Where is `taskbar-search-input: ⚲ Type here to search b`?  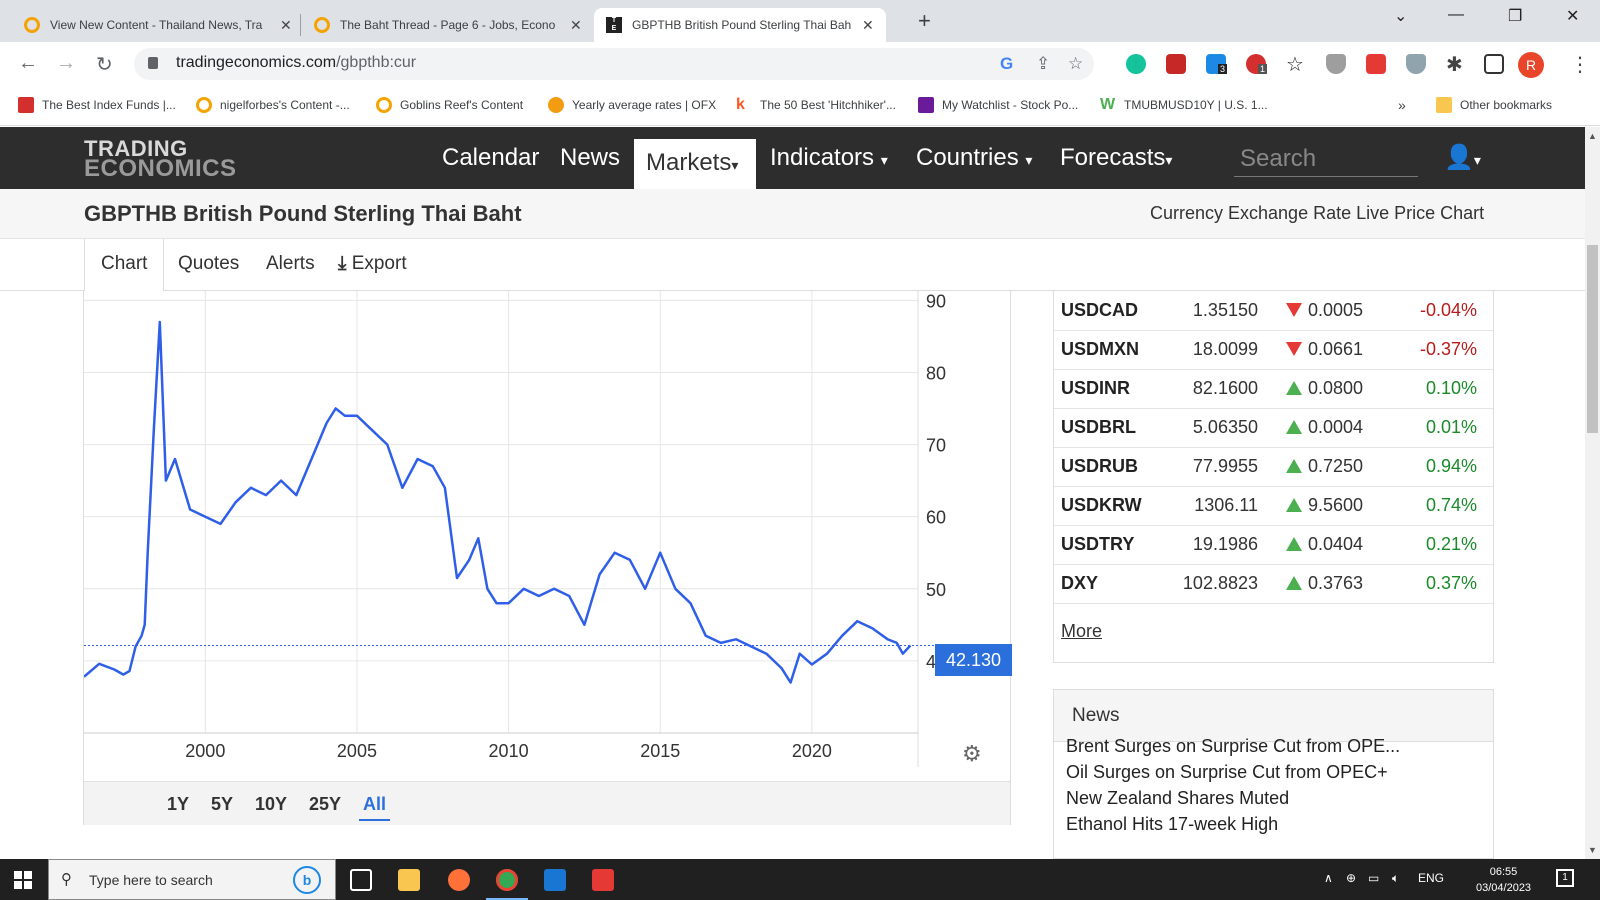 taskbar-search-input: ⚲ Type here to search b is located at coordinates (192, 879).